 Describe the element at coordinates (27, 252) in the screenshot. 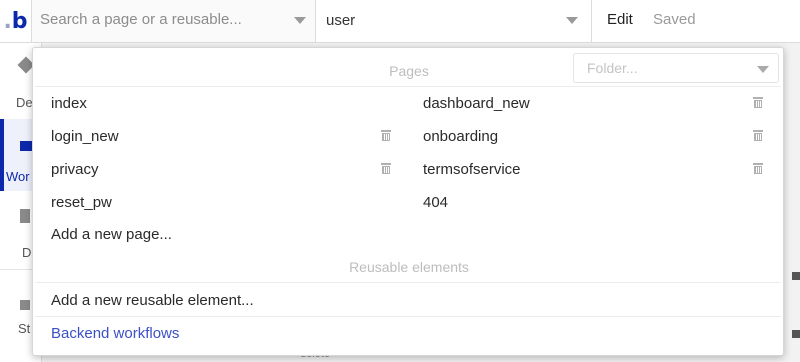

I see `sidebar-item-label: D` at that location.